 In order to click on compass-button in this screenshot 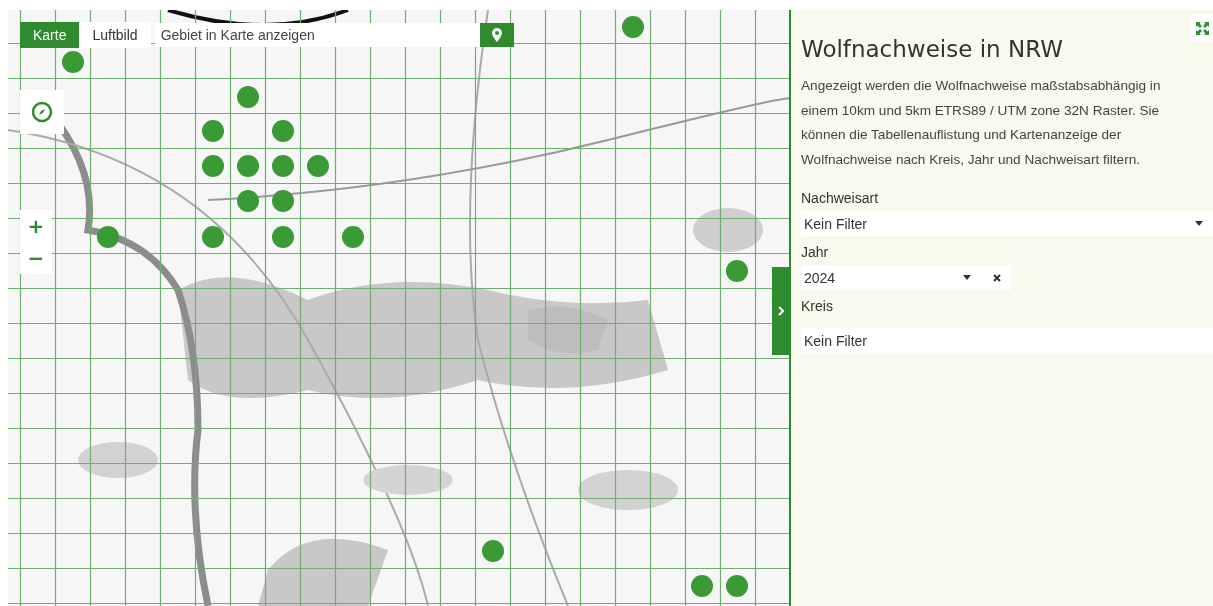, I will do `click(42, 112)`.